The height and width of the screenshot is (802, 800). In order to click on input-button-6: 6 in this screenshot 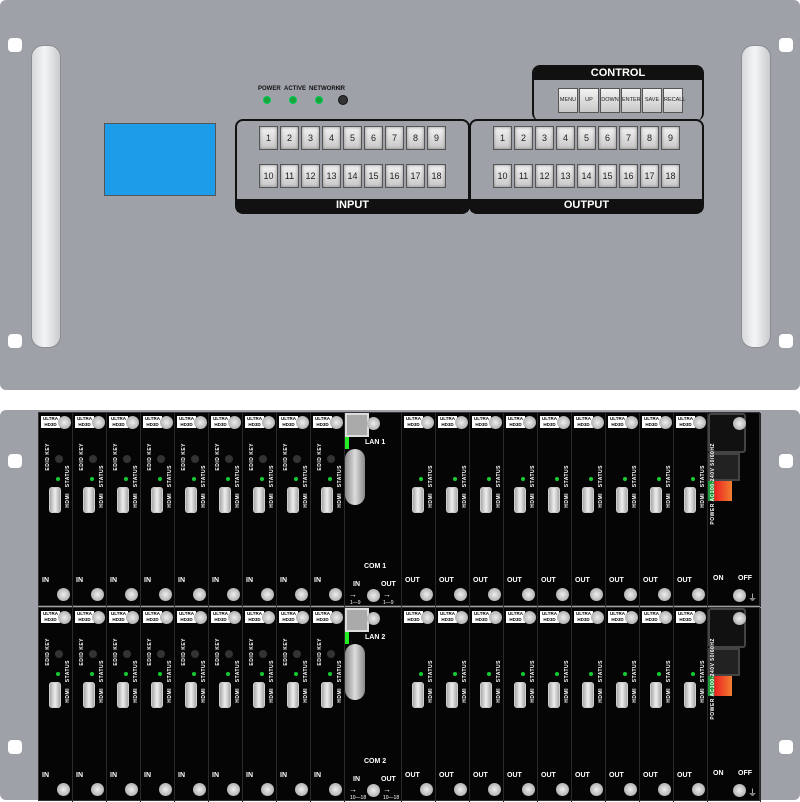, I will do `click(373, 138)`.